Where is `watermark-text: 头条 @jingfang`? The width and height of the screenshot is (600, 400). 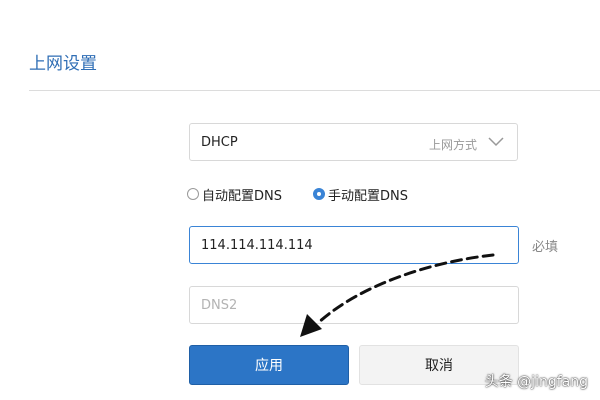 watermark-text: 头条 @jingfang is located at coordinates (536, 382).